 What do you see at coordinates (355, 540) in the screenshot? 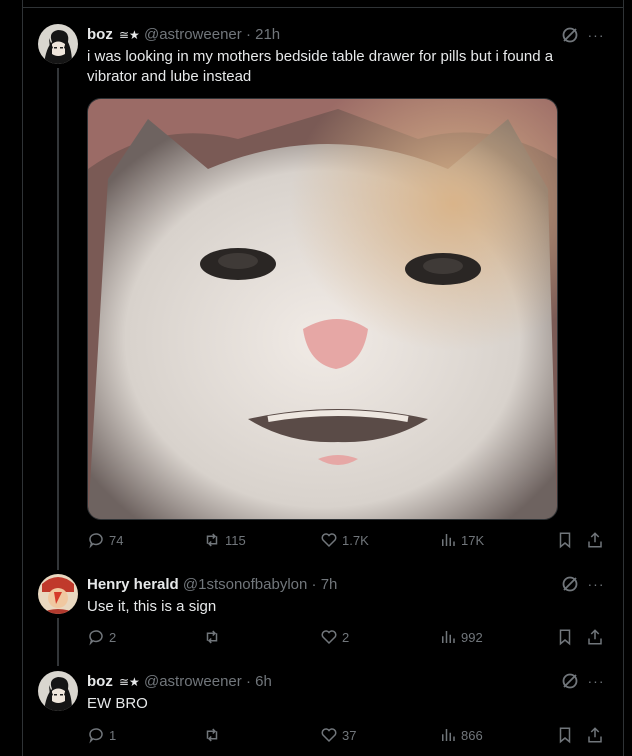
I see `like-count: 1.7K` at bounding box center [355, 540].